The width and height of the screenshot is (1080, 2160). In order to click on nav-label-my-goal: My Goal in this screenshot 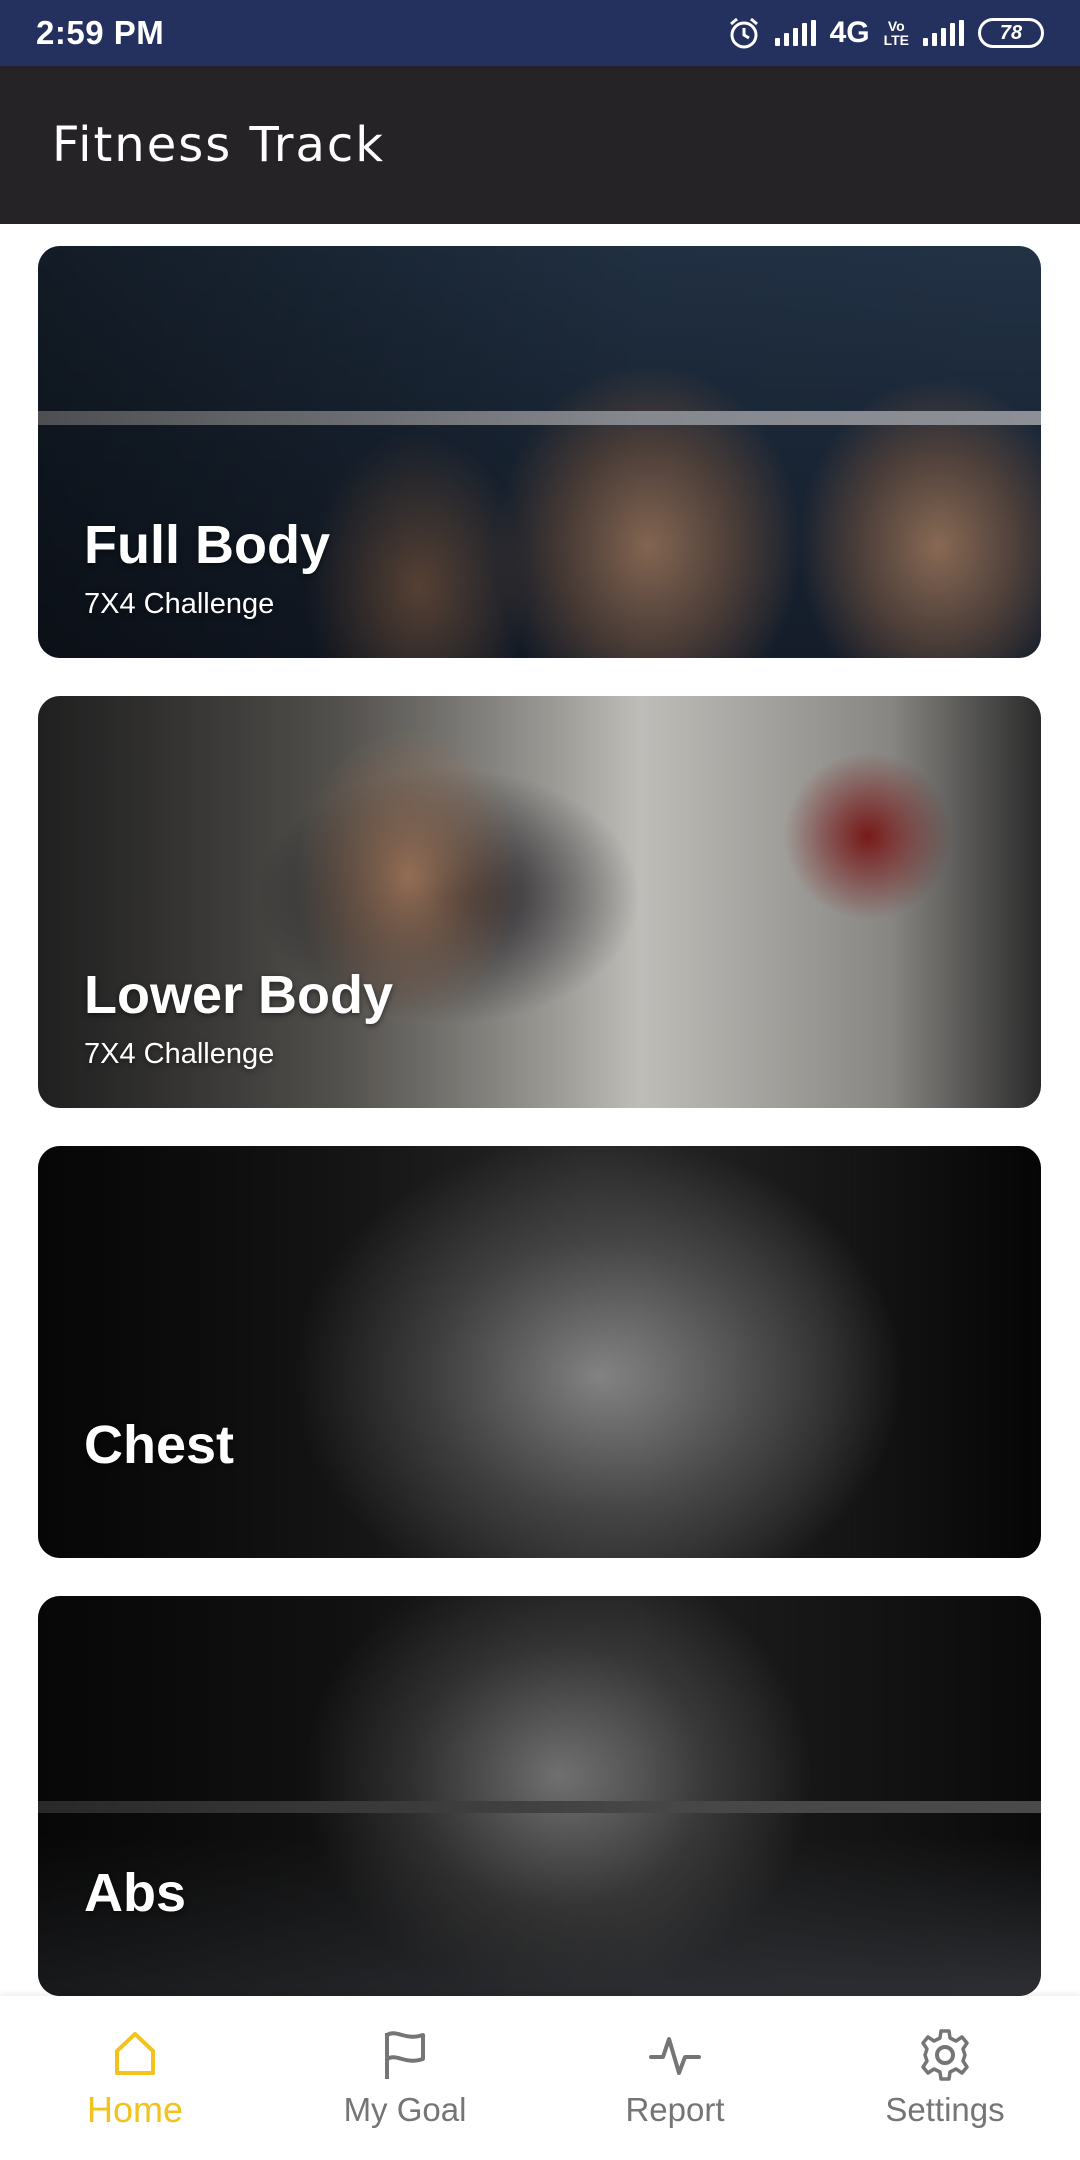, I will do `click(405, 2109)`.